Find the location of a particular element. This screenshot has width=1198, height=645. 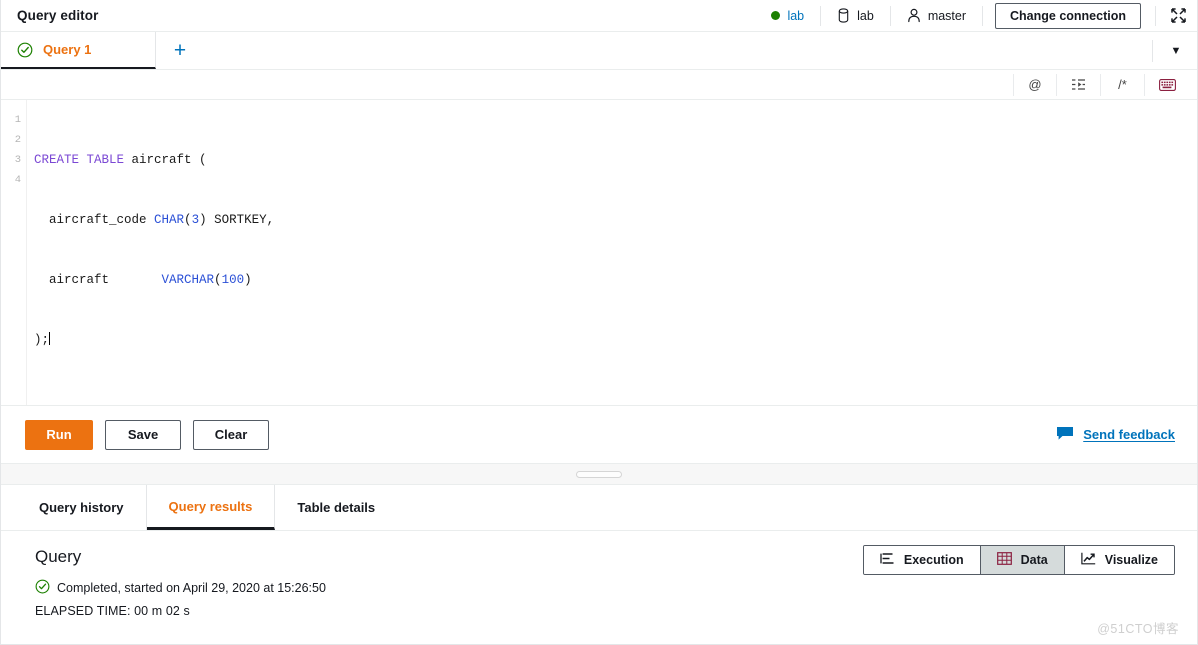

panel-resize-handle is located at coordinates (599, 474).